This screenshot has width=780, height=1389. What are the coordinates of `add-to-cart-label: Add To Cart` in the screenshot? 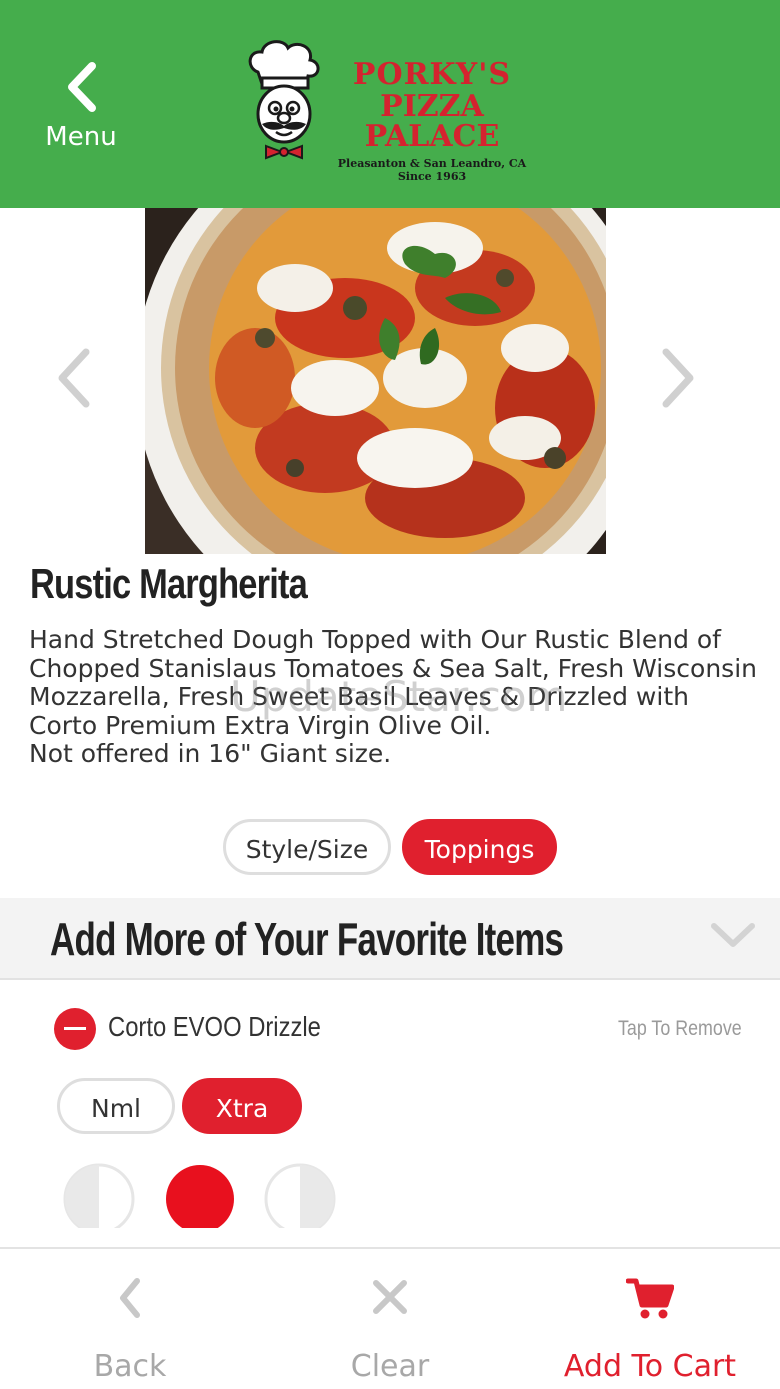 It's located at (650, 1366).